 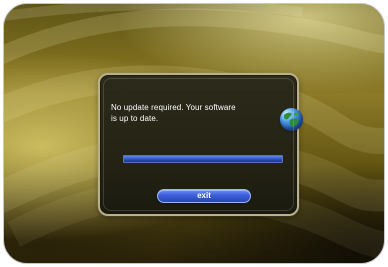 I want to click on globe-icon, so click(x=291, y=119).